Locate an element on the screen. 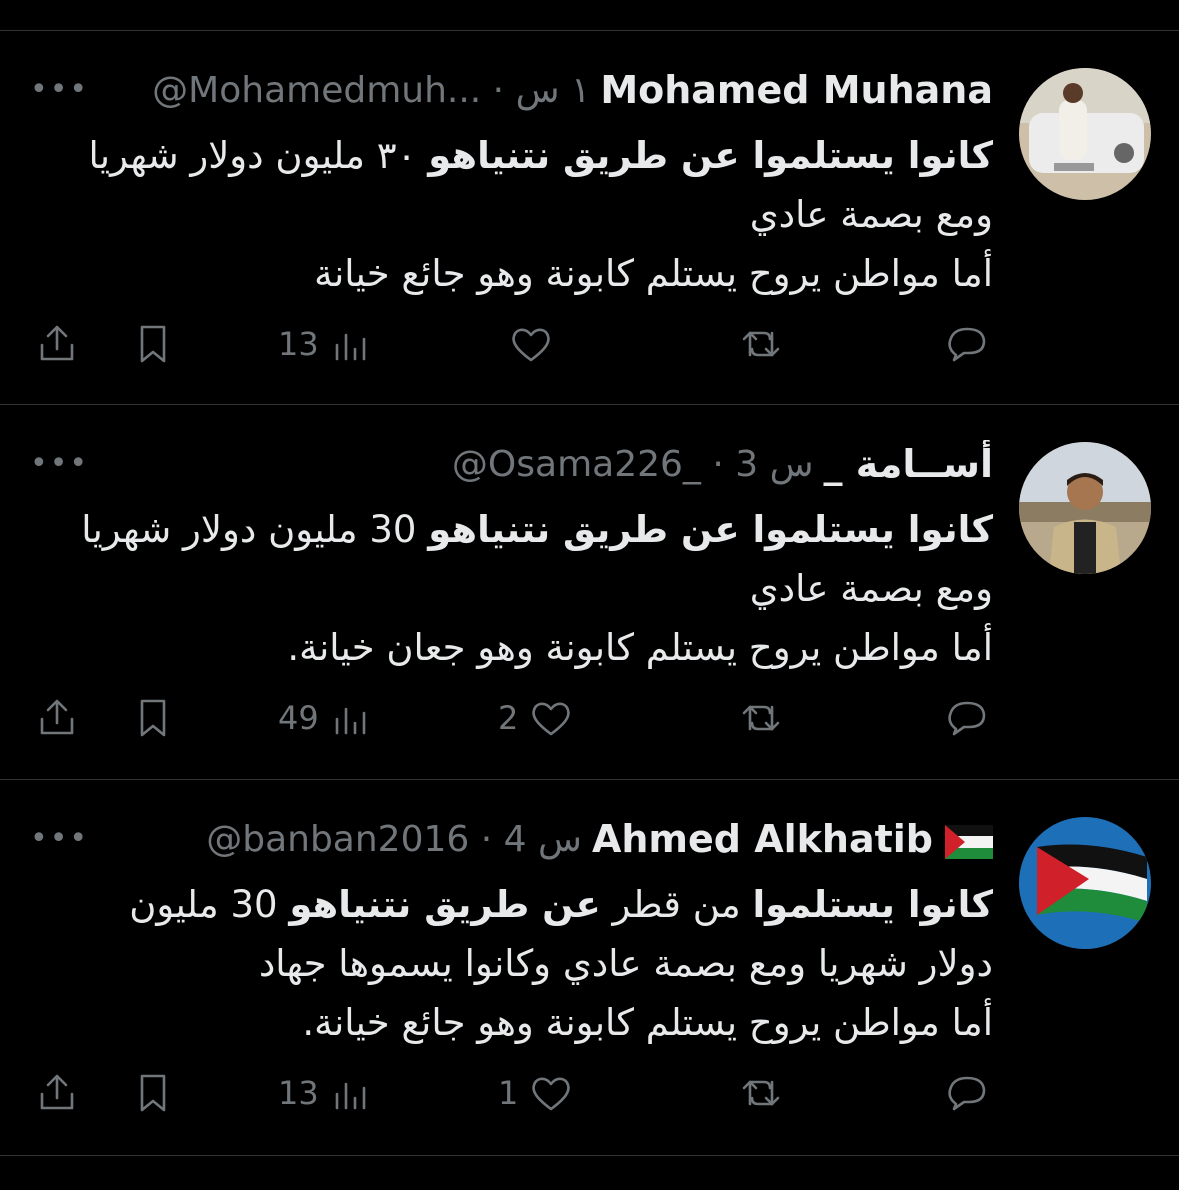 This screenshot has width=1179, height=1190. tweet-text-segment: 30 مليون is located at coordinates (209, 904).